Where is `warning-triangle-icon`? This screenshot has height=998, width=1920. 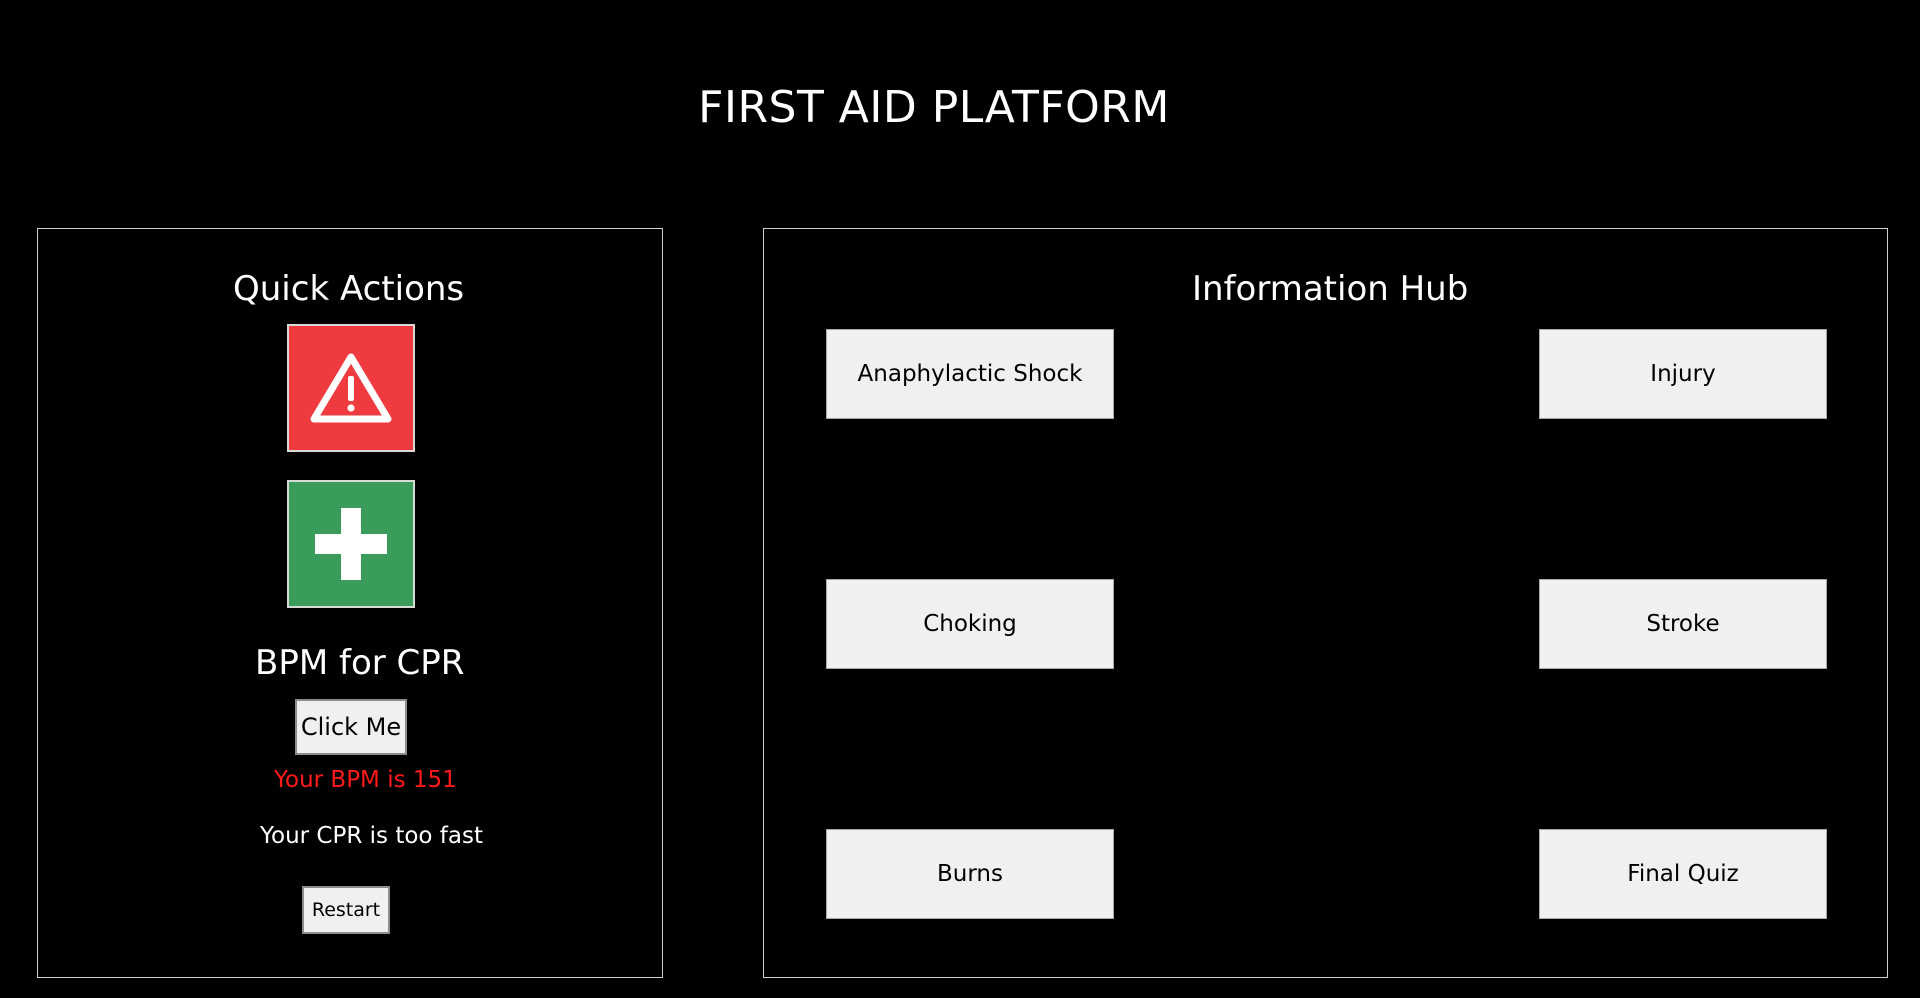 warning-triangle-icon is located at coordinates (351, 388).